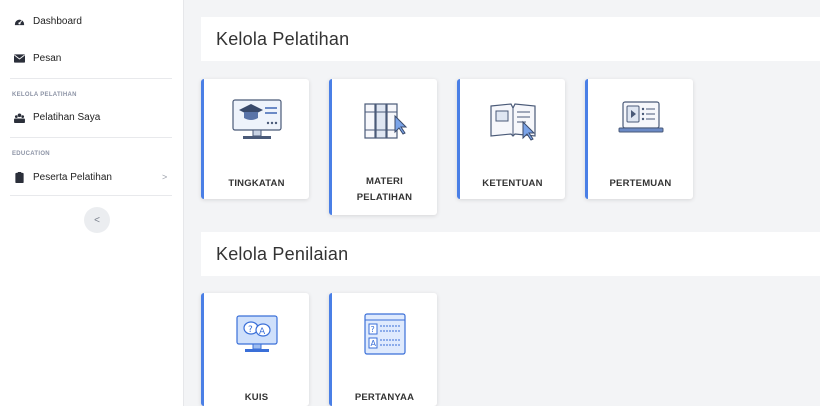 The height and width of the screenshot is (406, 820). I want to click on section-title: Kelola Pelatihan, so click(283, 38).